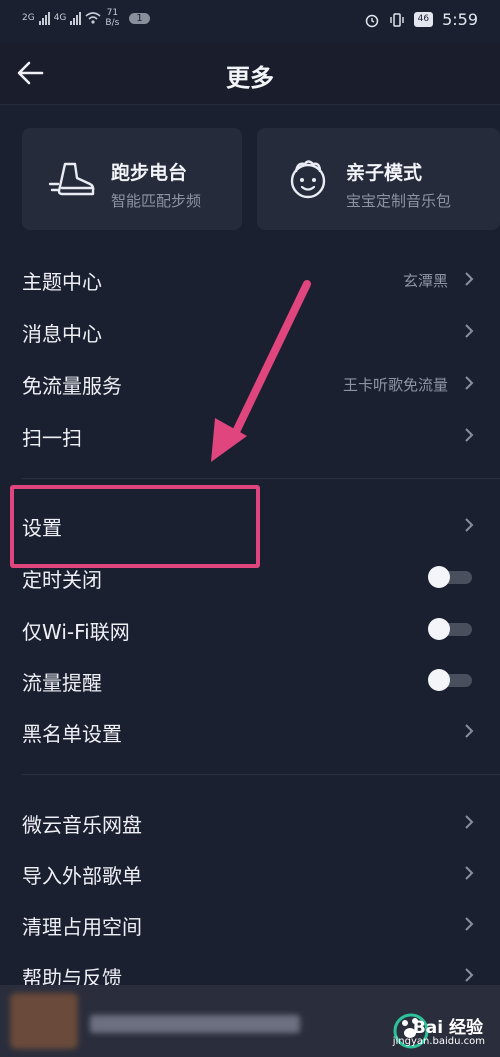 The image size is (500, 1057). Describe the element at coordinates (82, 927) in the screenshot. I see `list-item-label: 清理占用空间` at that location.